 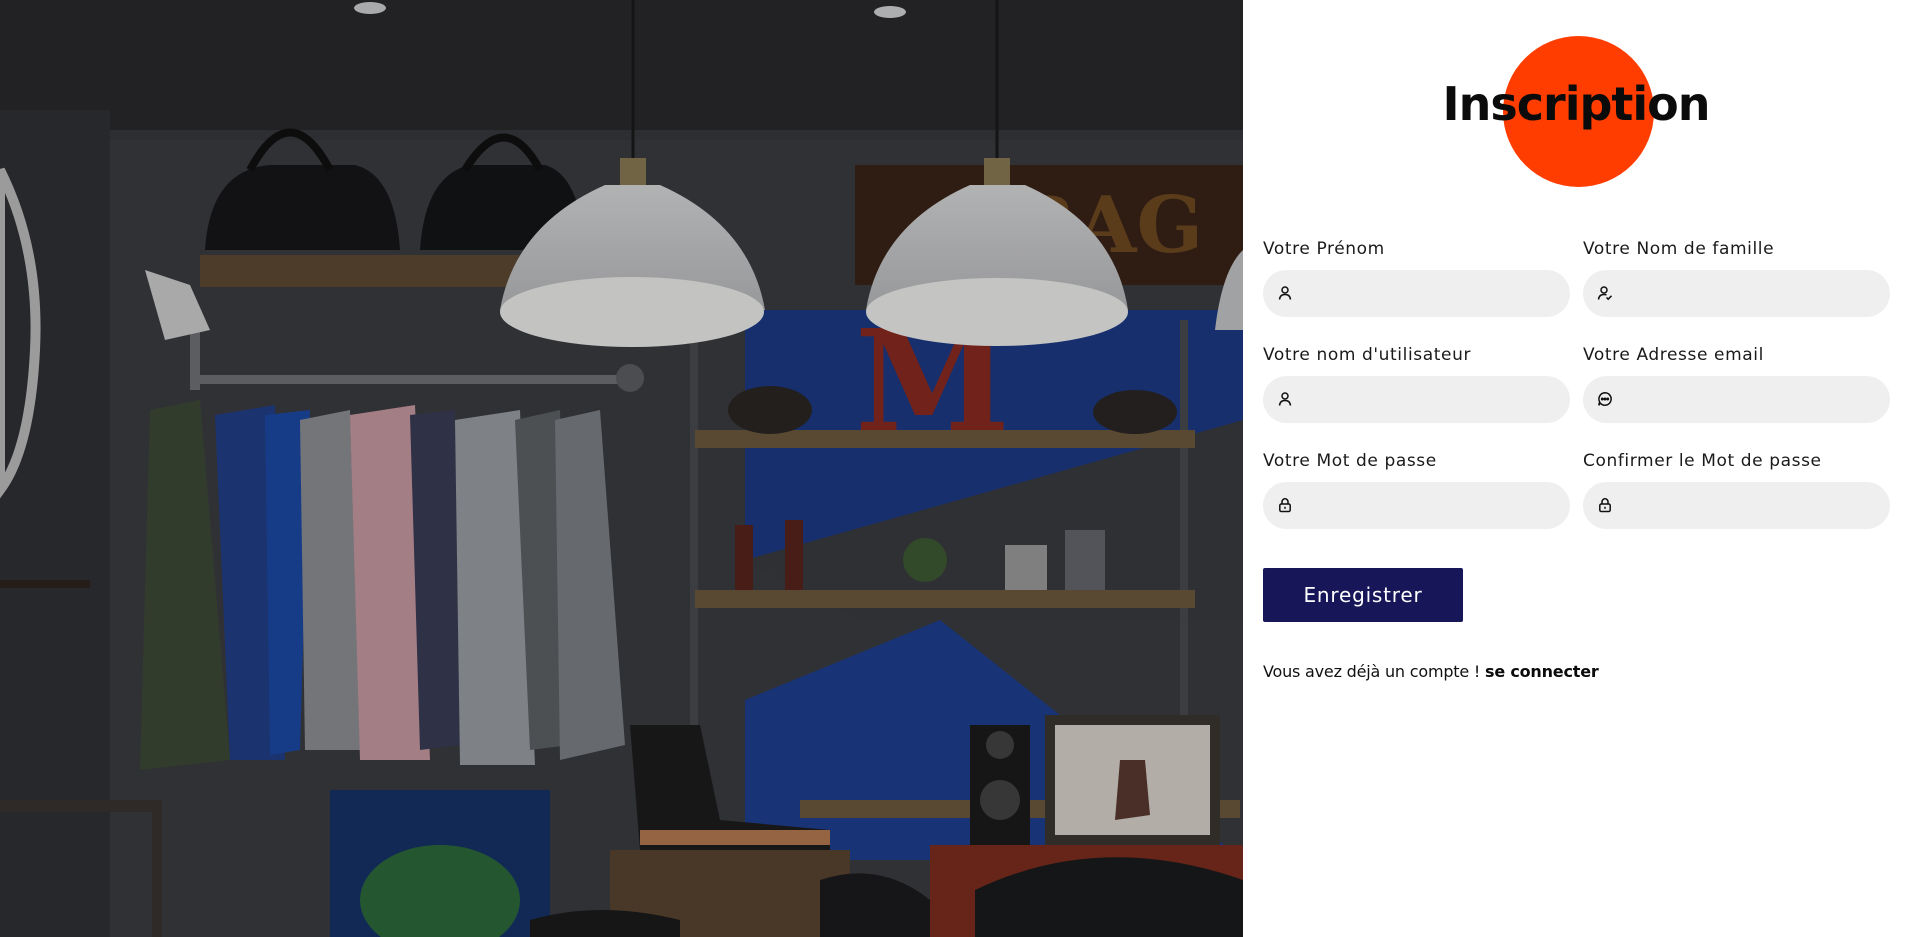 I want to click on confirm-password-label: Confirmer le Mot de passe, so click(x=1702, y=461).